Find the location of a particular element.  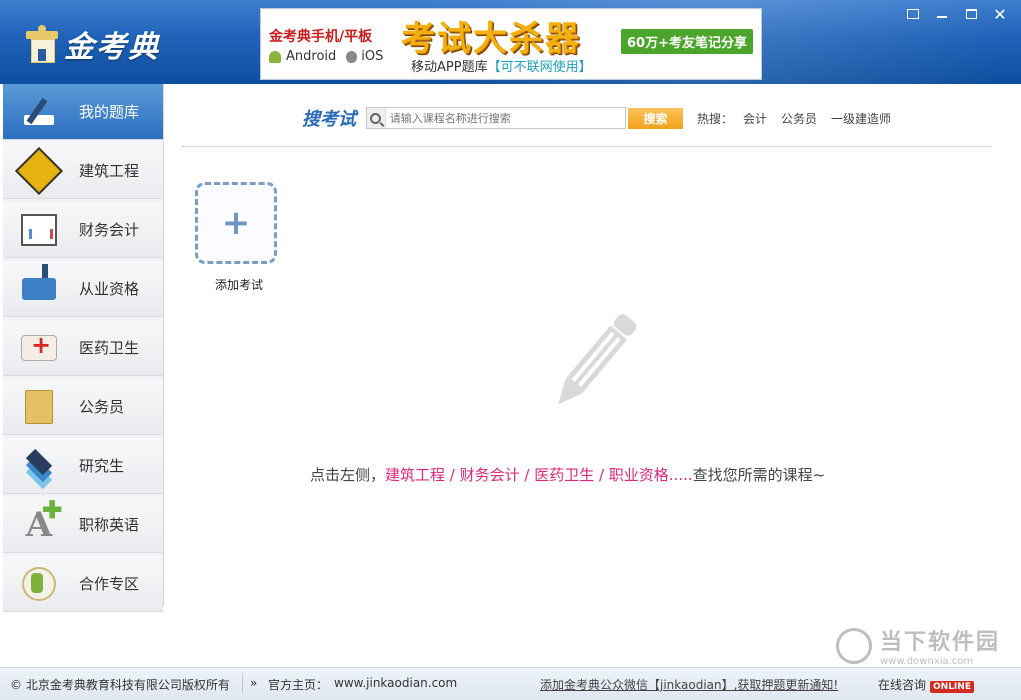

banner-sub: 移动APP题库【可不联网使用】 is located at coordinates (501, 65).